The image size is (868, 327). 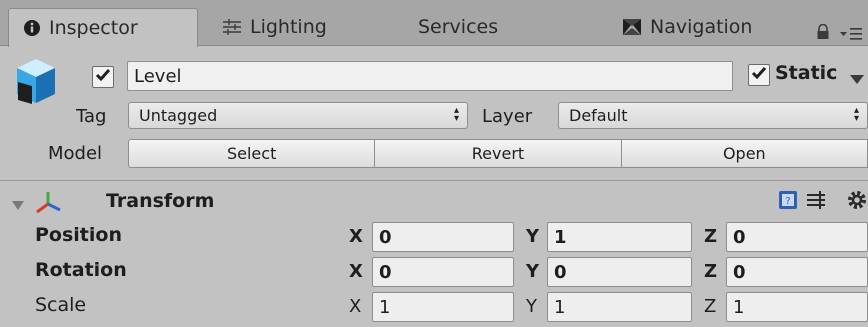 I want to click on scale-y-field: 1, so click(x=619, y=307).